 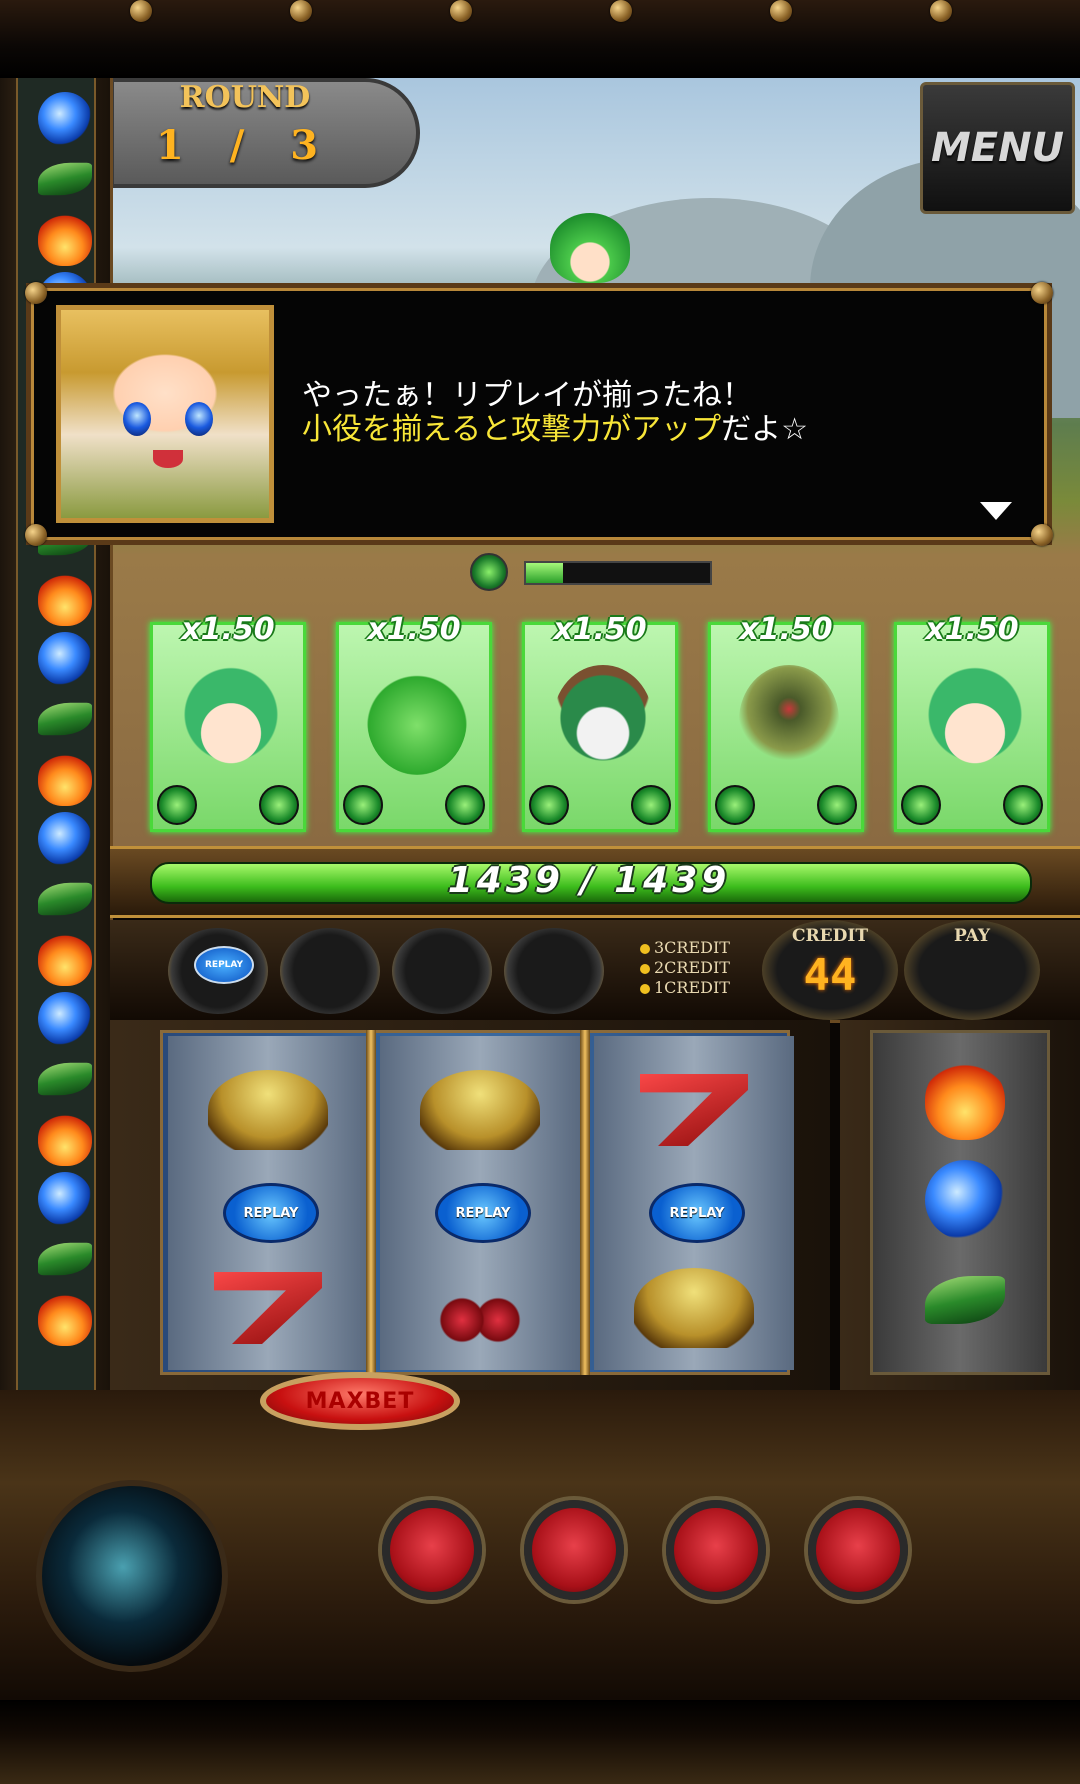 What do you see at coordinates (540, 1742) in the screenshot?
I see `bottom-rail` at bounding box center [540, 1742].